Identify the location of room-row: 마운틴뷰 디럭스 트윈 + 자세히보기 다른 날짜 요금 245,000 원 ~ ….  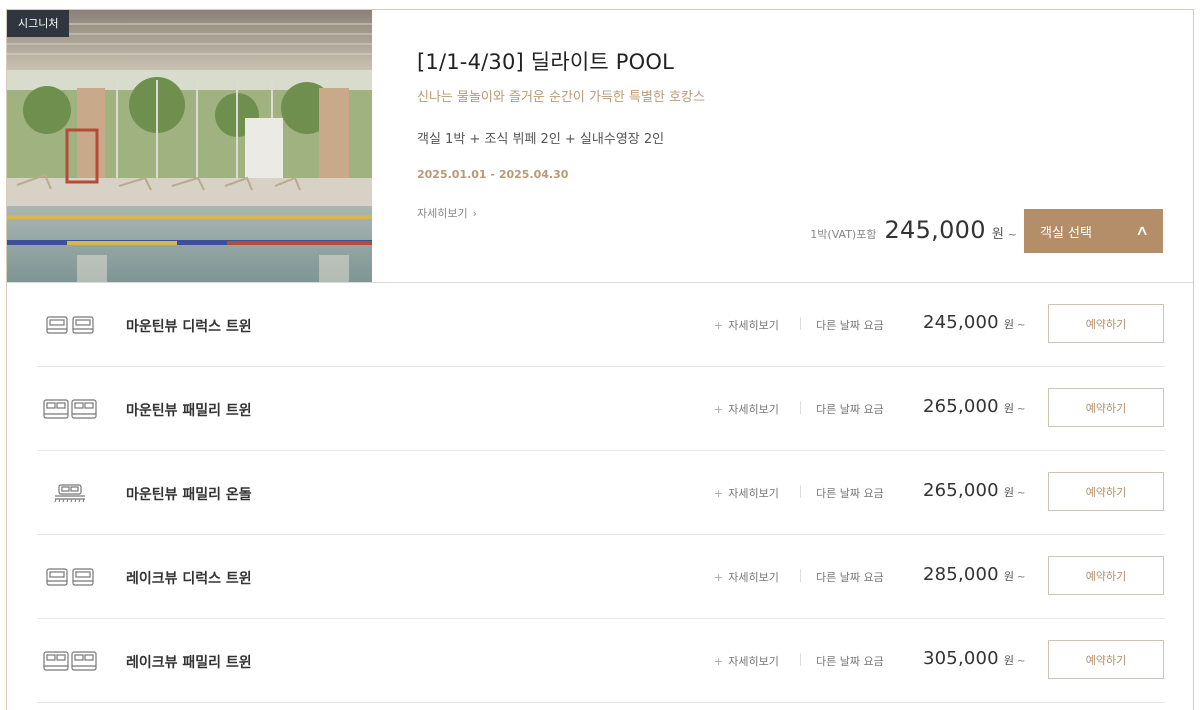
(601, 325).